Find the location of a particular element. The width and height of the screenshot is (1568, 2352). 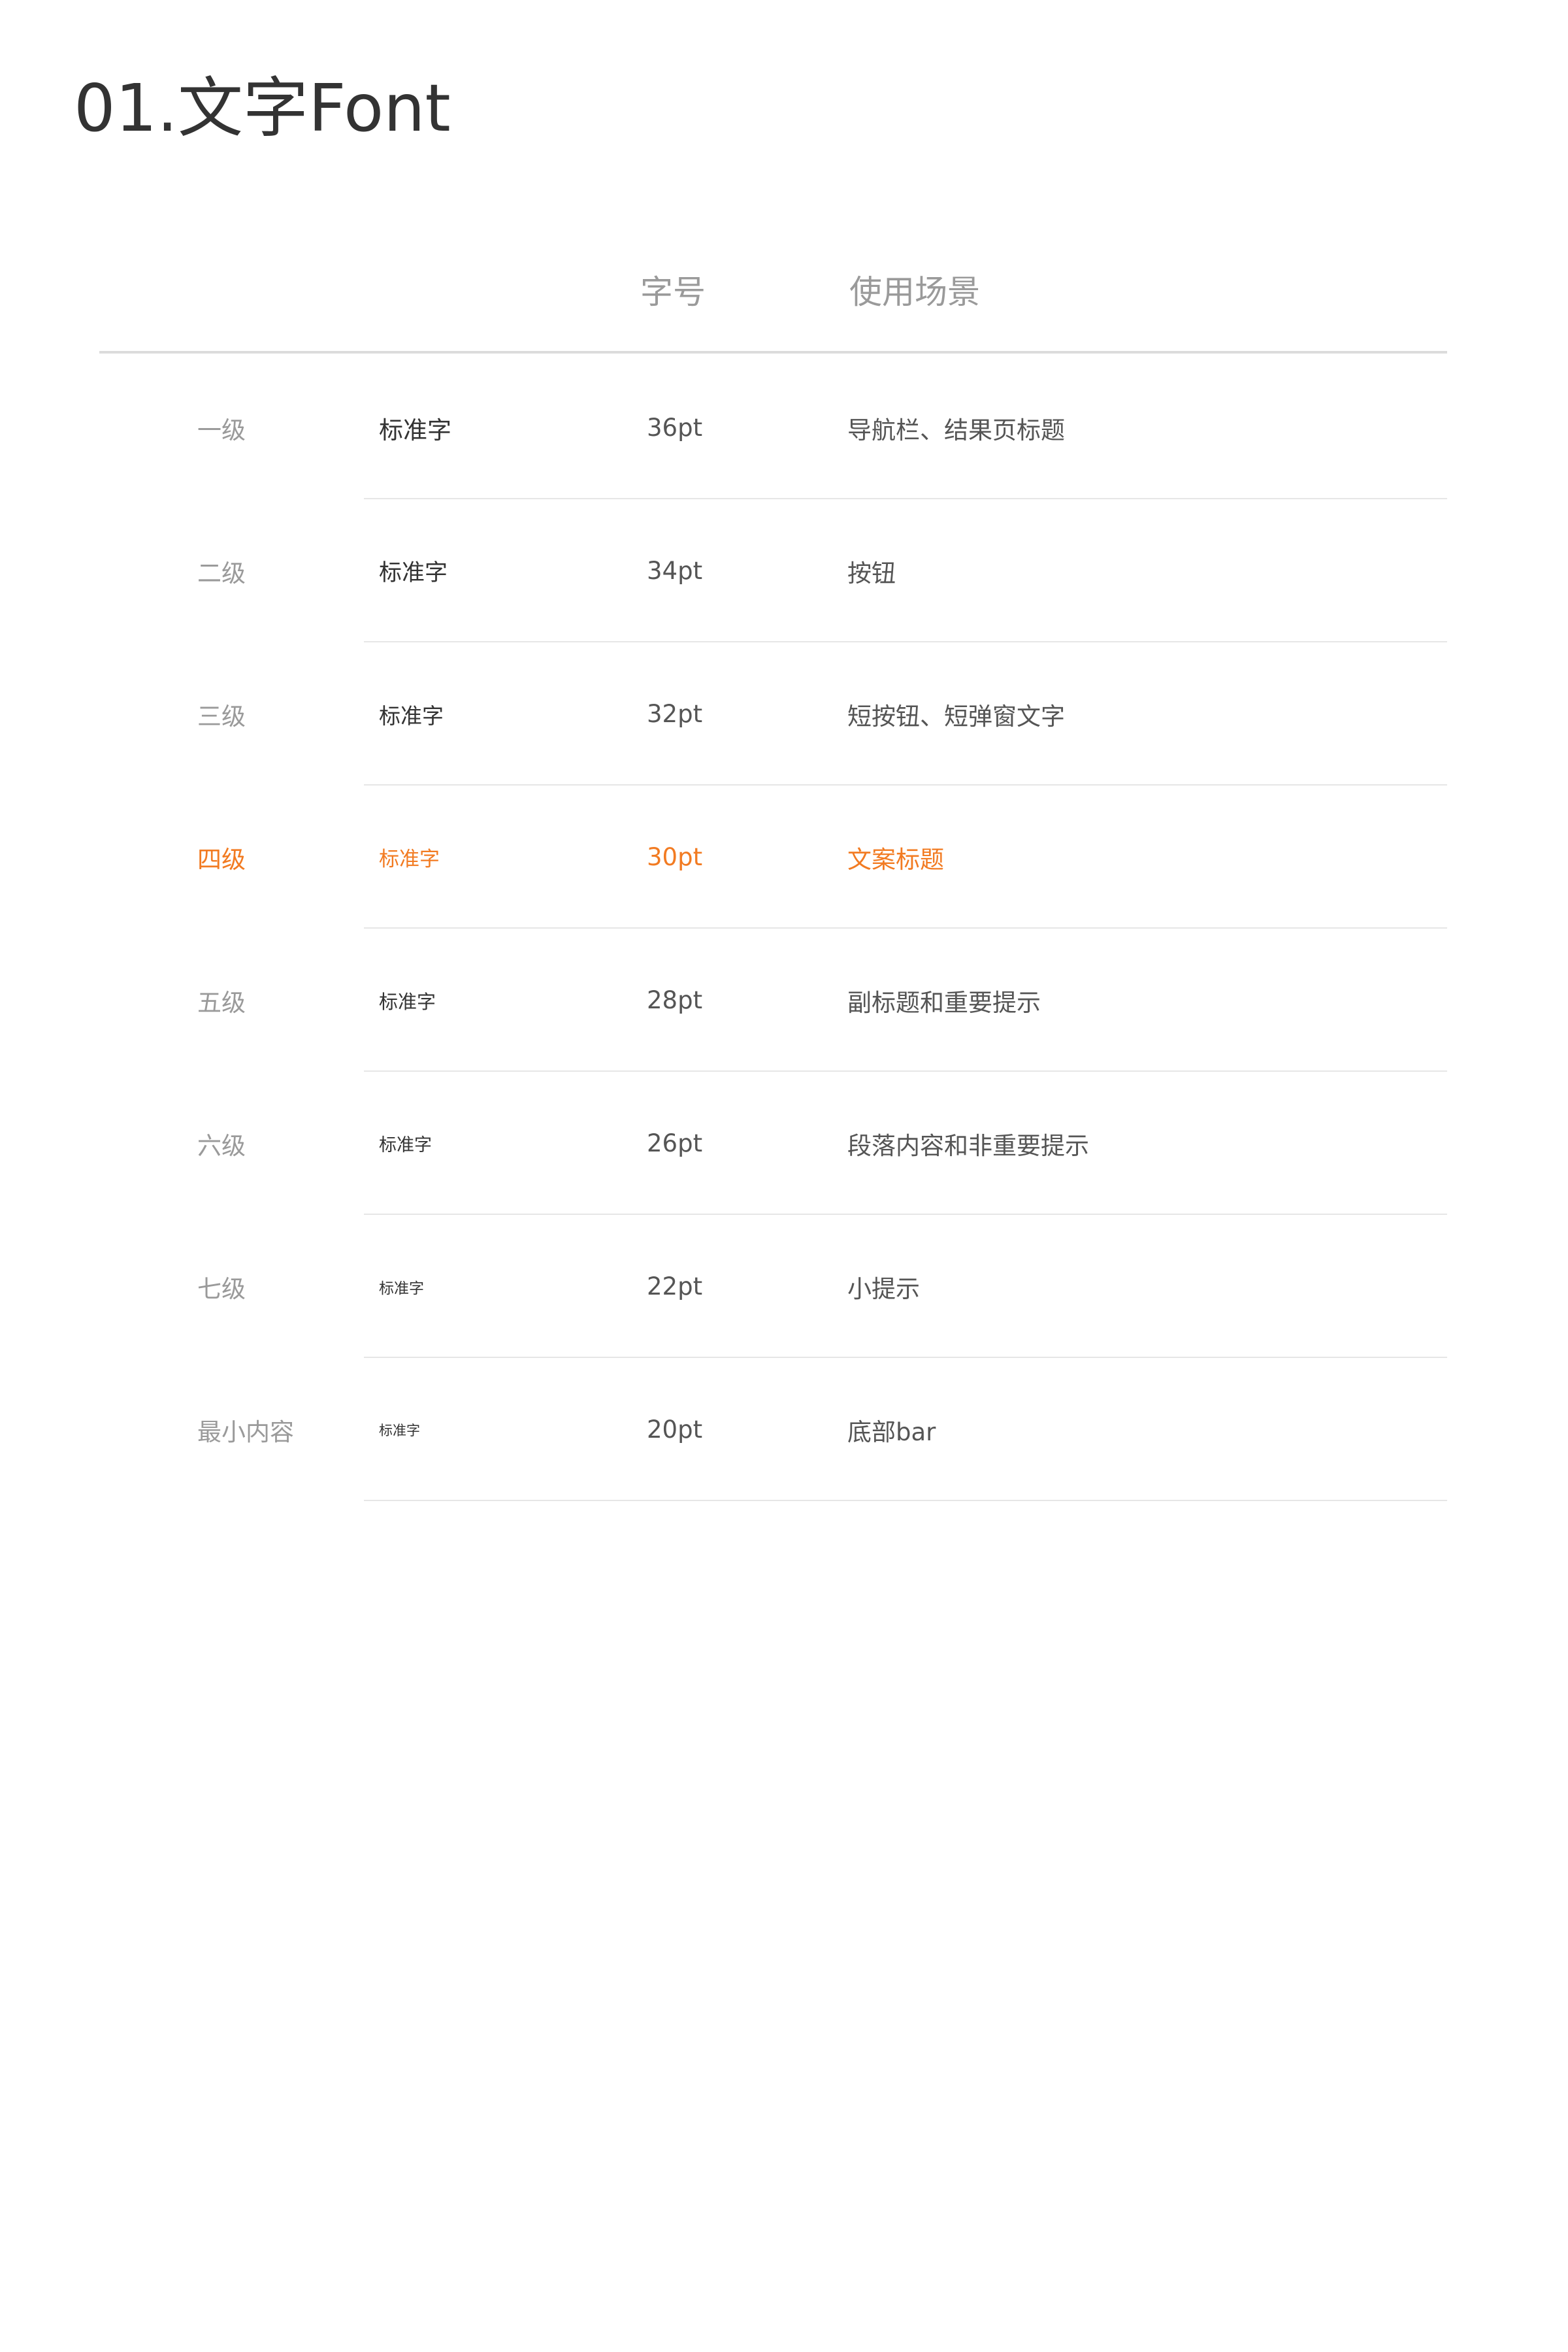

font-size-value: 22pt is located at coordinates (675, 1286).